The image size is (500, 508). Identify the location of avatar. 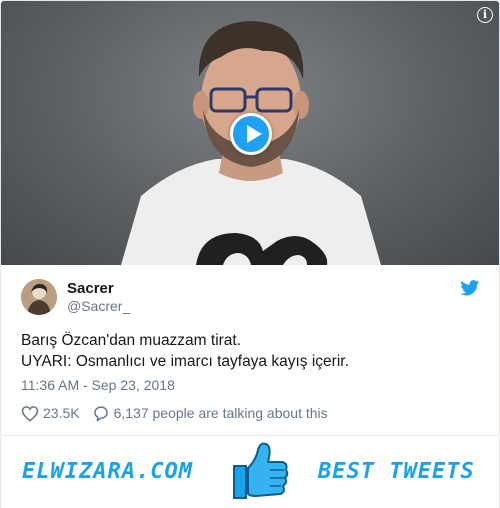
(39, 297).